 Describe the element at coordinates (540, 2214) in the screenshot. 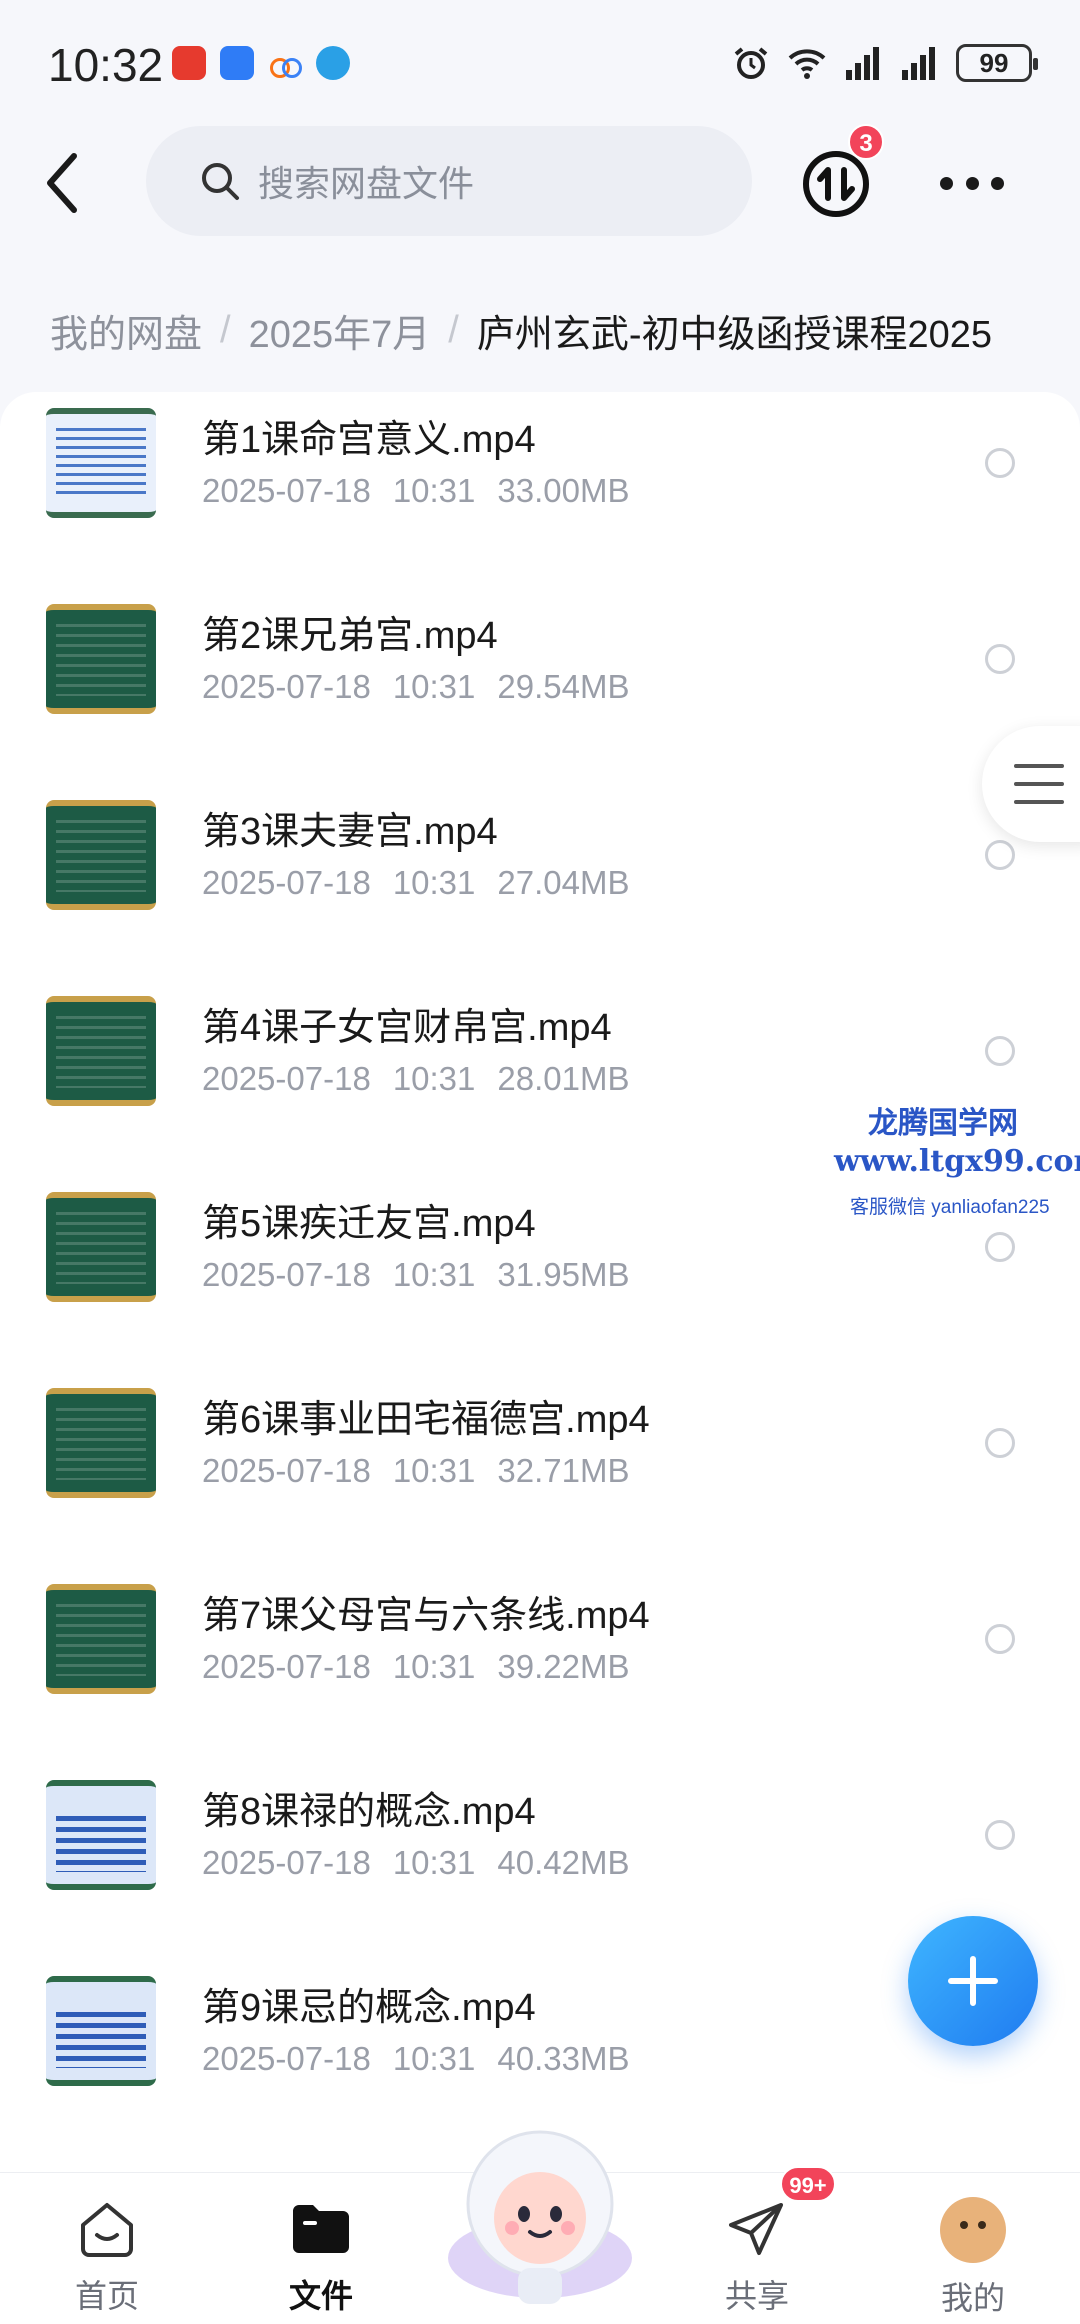

I see `ai-assistant-mascot-icon` at that location.